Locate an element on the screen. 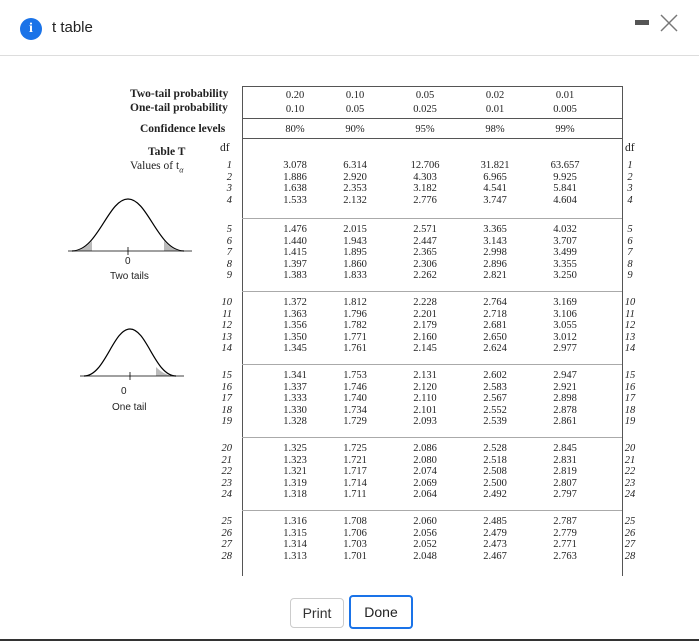 This screenshot has width=699, height=643. value-column-4-block-2: 3.169 3.106 3.055 3.012 2.977 is located at coordinates (565, 326).